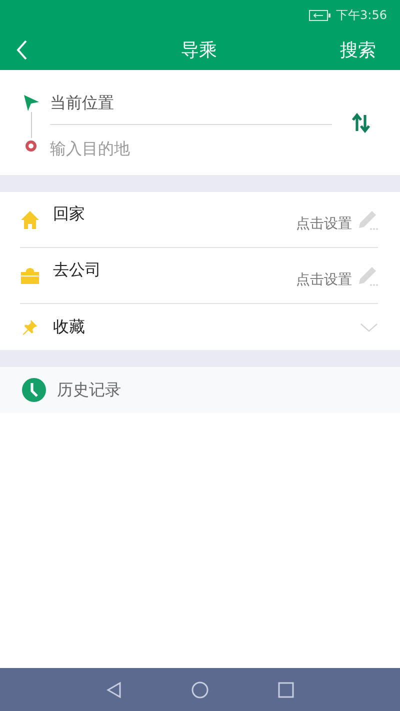 This screenshot has width=400, height=711. I want to click on page-title: 导乘, so click(199, 50).